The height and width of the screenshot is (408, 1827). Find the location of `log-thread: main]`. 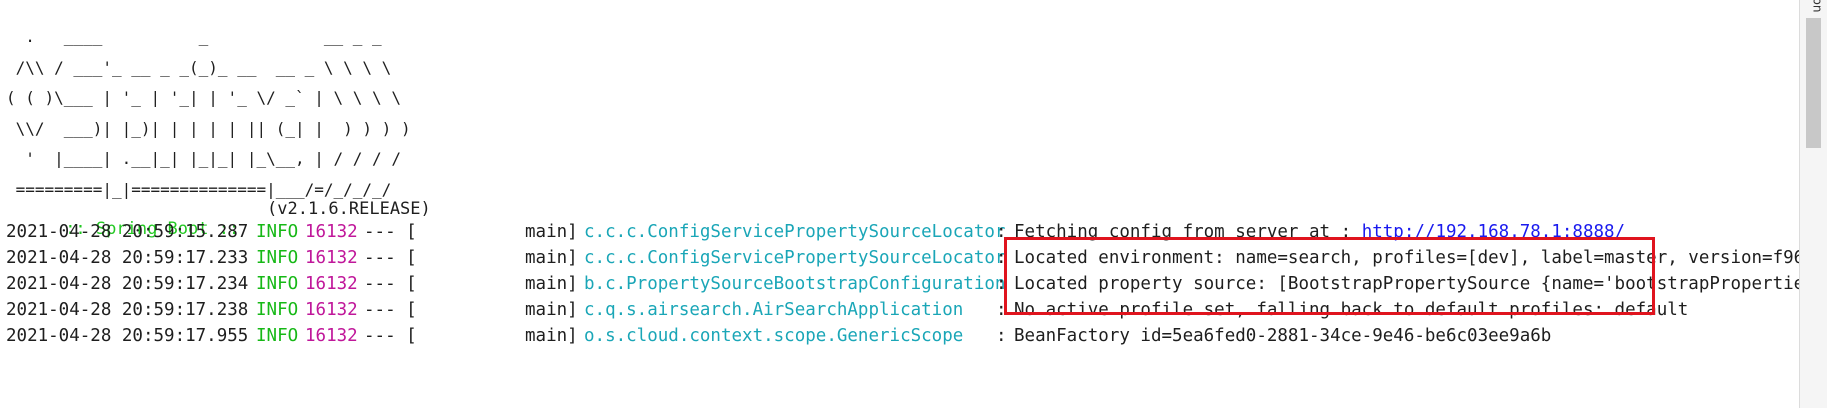

log-thread: main] is located at coordinates (551, 336).